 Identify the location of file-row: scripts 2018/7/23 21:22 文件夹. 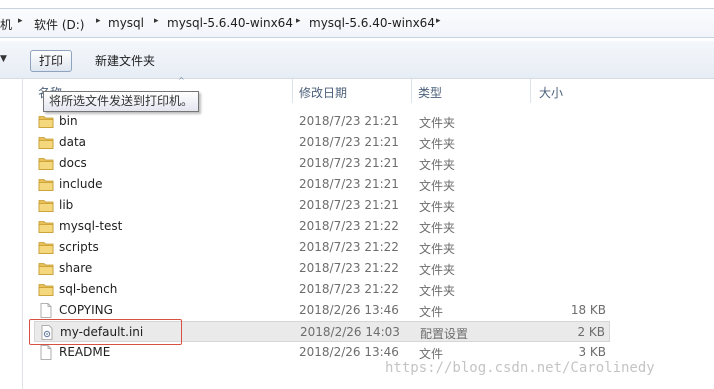
(322, 247).